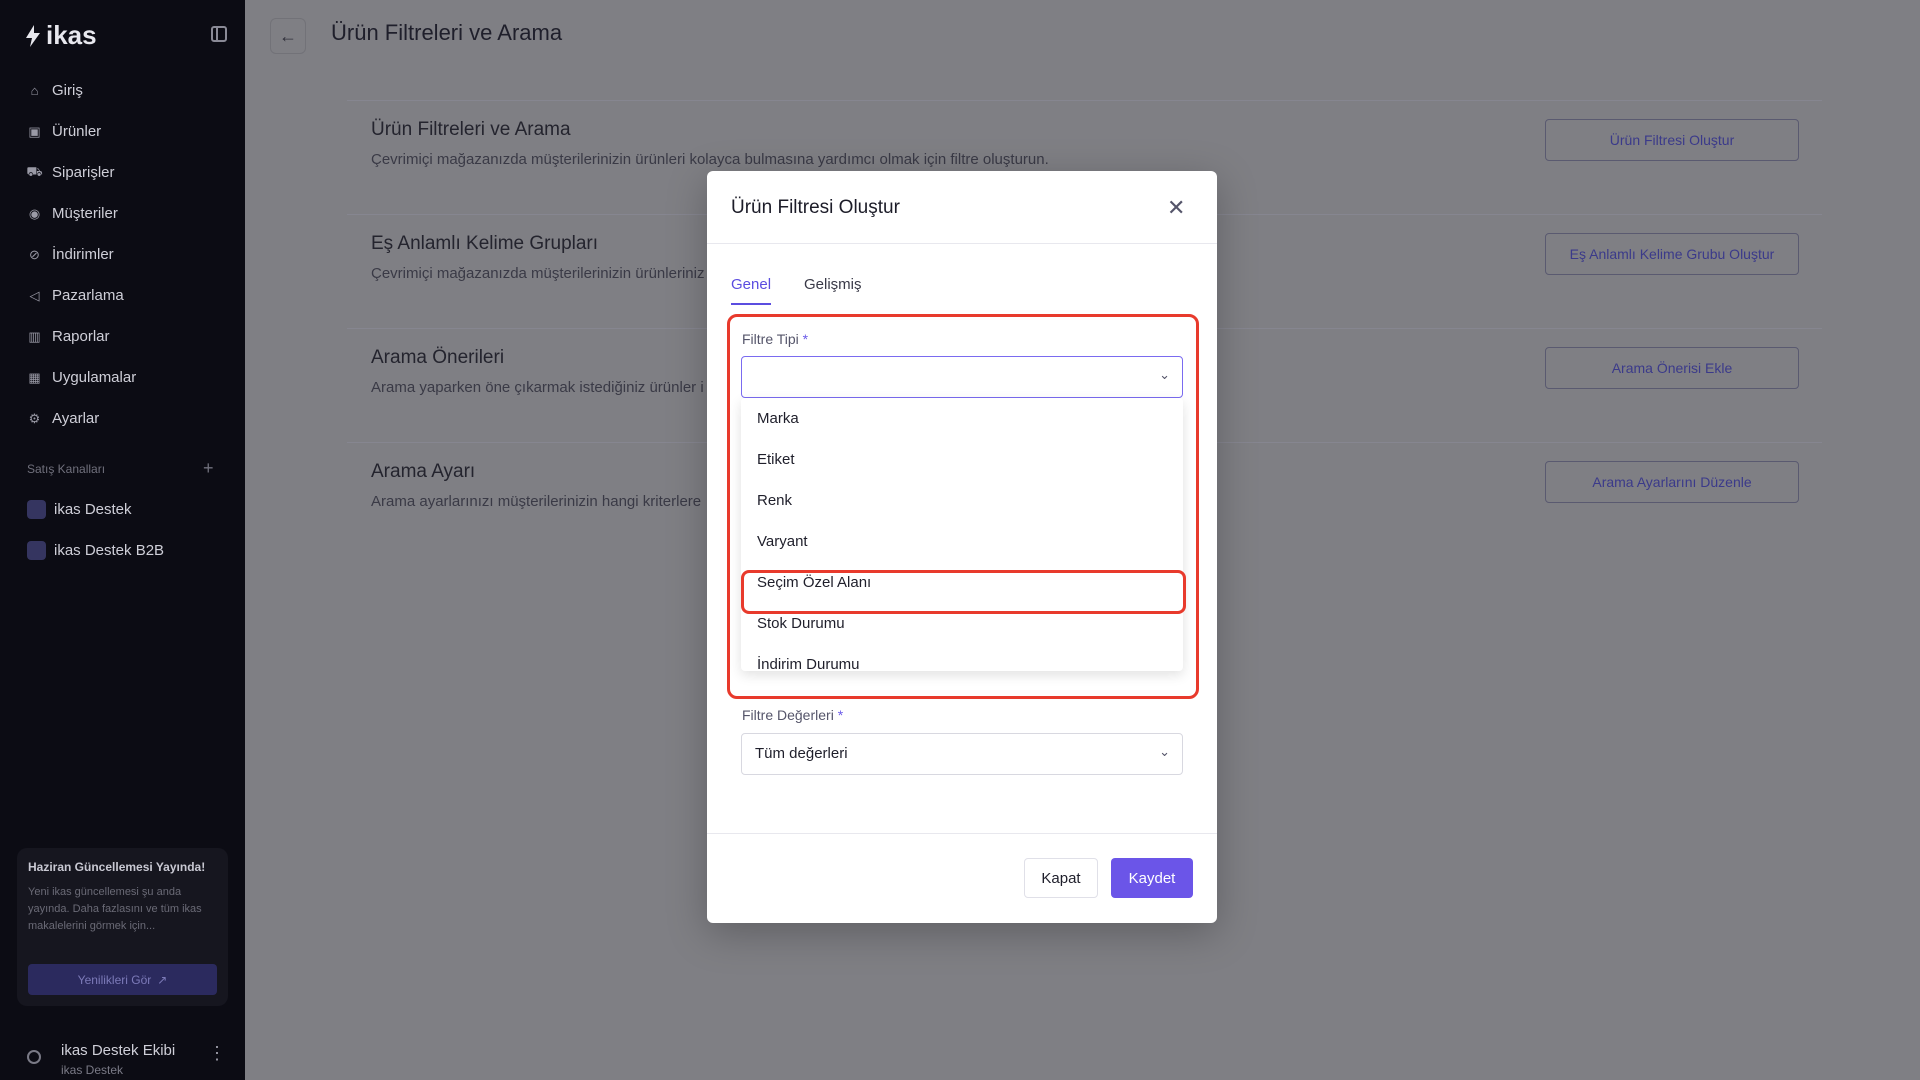 The image size is (1920, 1080). I want to click on arrow-left-icon: ←, so click(288, 35).